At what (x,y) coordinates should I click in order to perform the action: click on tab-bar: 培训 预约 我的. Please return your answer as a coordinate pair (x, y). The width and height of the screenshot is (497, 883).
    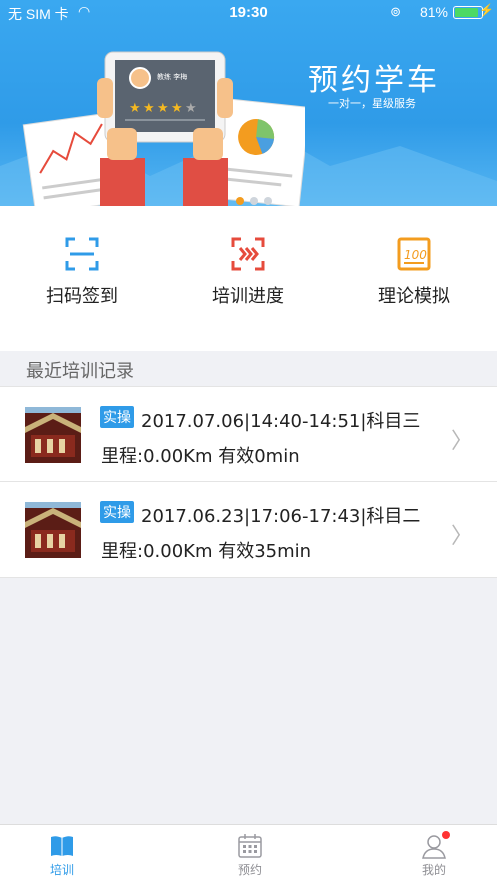
    Looking at the image, I should click on (248, 853).